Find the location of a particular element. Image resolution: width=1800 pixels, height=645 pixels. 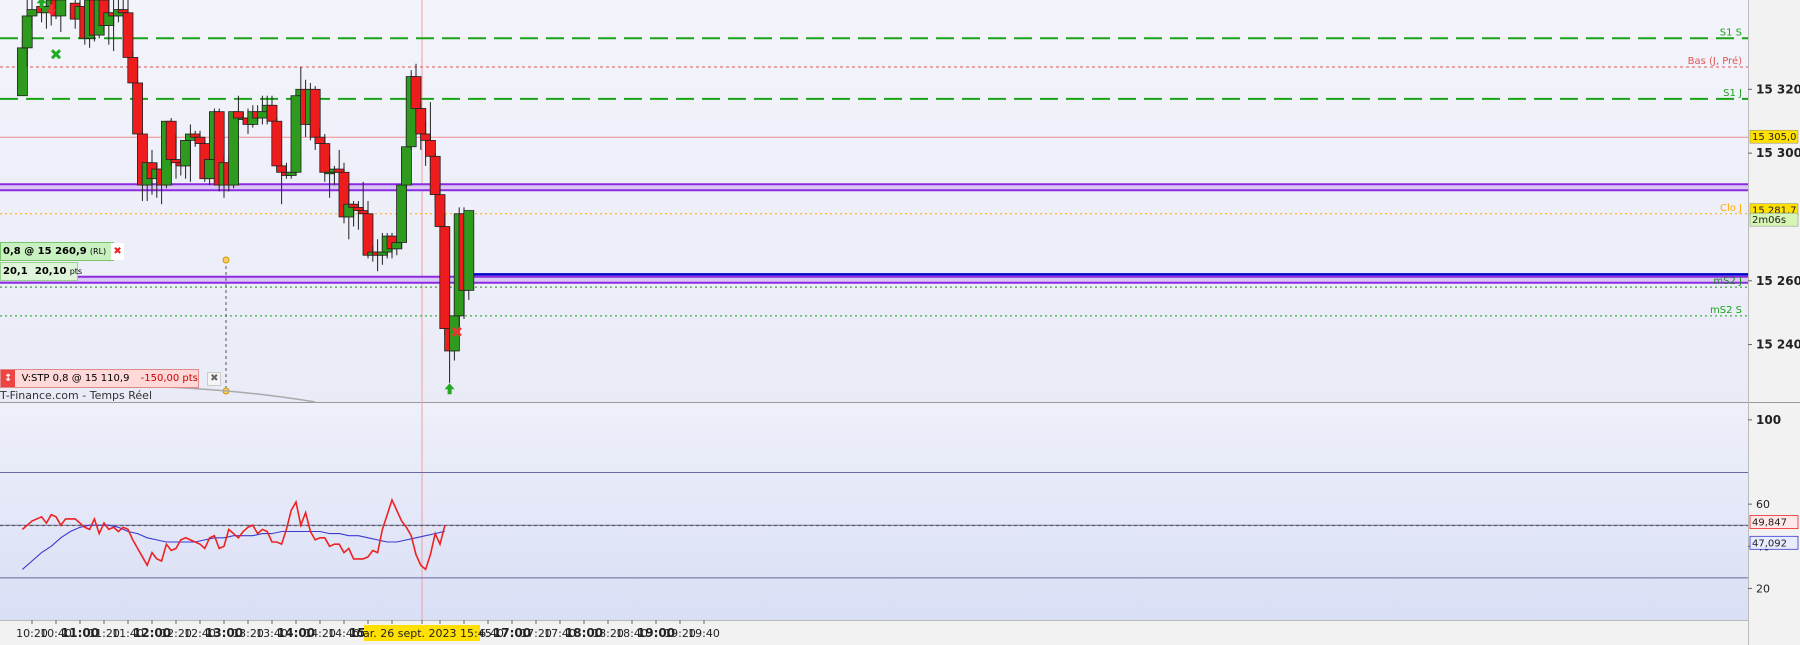

limit-order-pts-value: 20,1 is located at coordinates (15, 271).